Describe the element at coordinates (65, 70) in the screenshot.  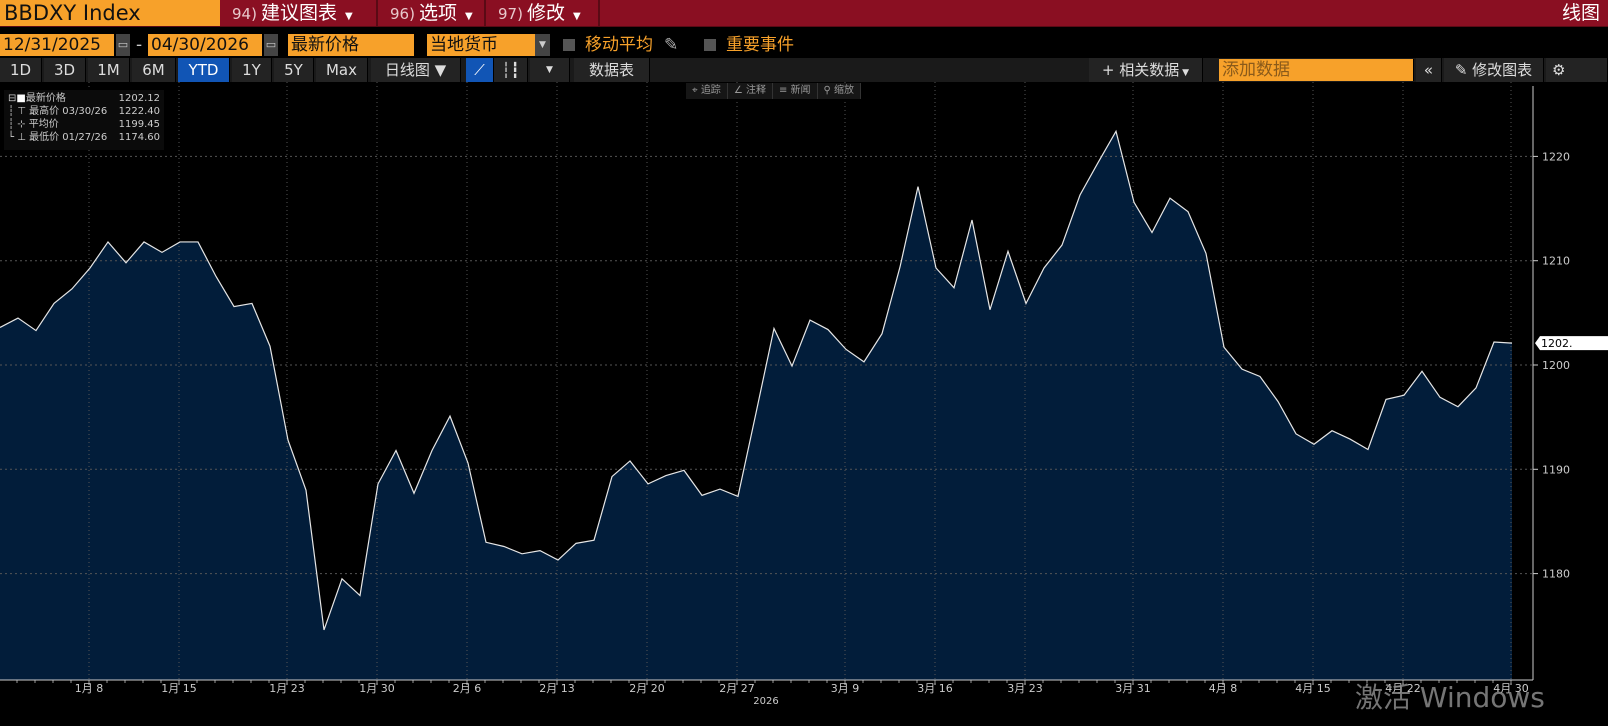
I see `period-3d: 3D` at that location.